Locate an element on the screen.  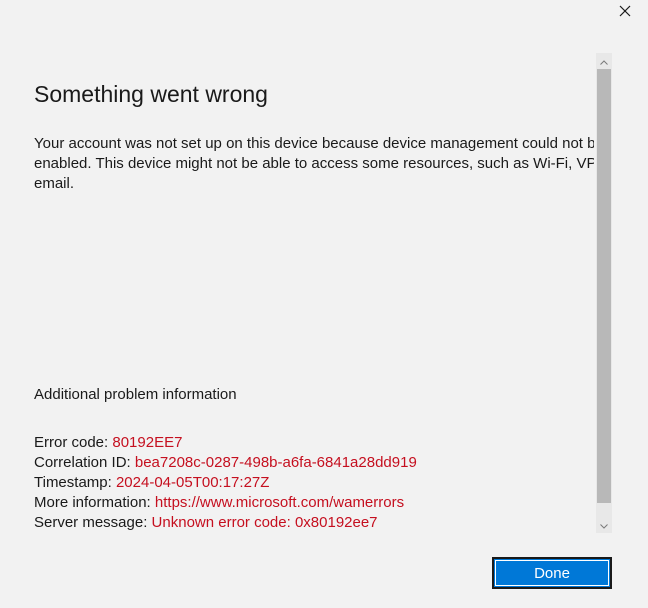
done-button: Done is located at coordinates (552, 573).